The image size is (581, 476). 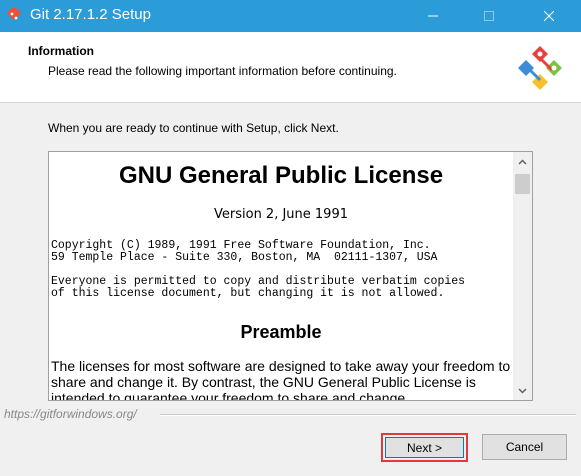 What do you see at coordinates (90, 14) in the screenshot?
I see `window-title: Git 2.17.1.2 Setup` at bounding box center [90, 14].